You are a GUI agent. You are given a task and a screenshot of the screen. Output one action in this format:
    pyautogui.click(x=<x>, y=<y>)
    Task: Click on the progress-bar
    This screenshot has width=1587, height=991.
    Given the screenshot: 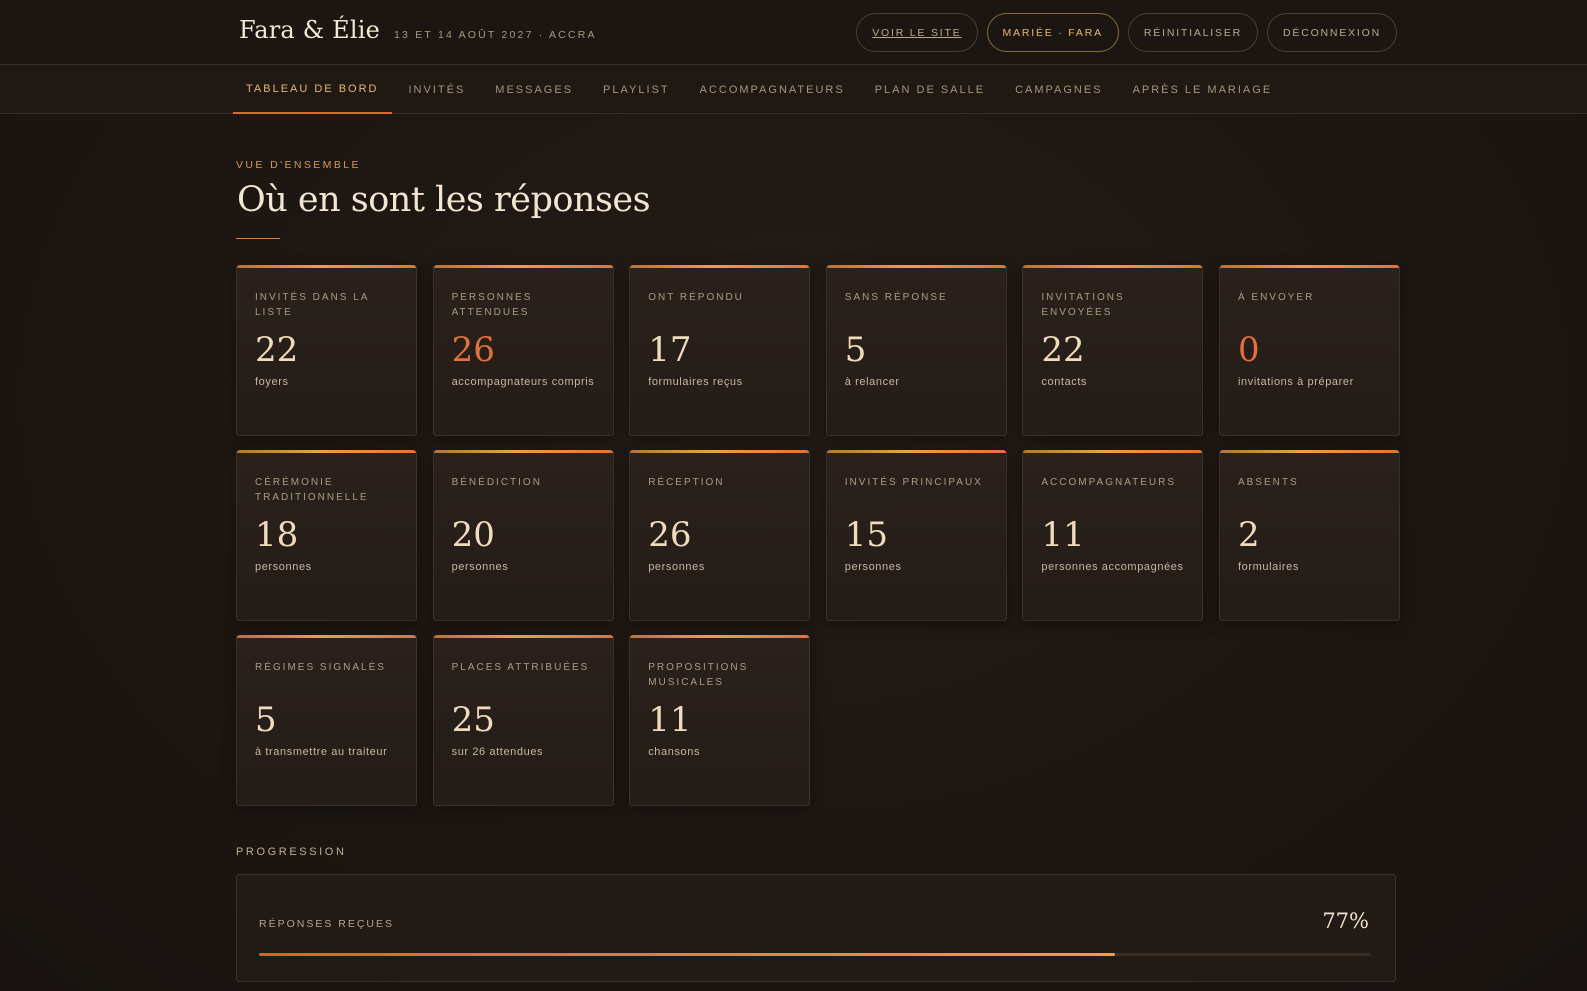 What is the action you would take?
    pyautogui.click(x=815, y=954)
    